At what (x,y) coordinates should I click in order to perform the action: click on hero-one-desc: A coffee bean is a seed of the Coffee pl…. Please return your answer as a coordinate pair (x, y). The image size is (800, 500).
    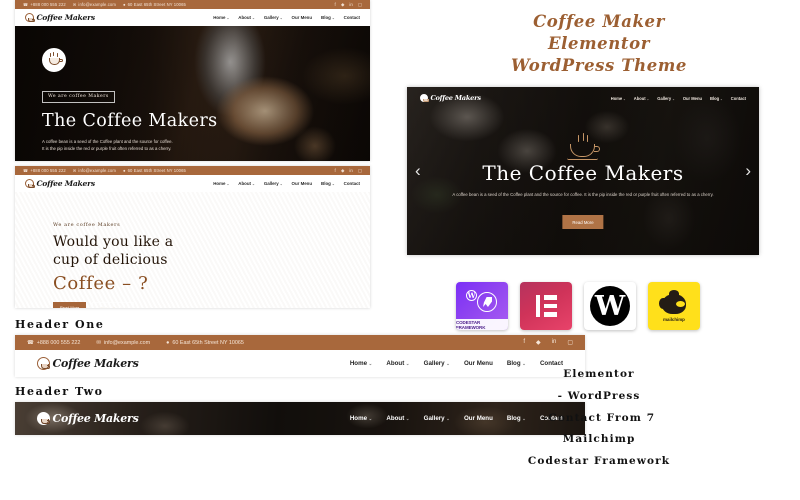
    Looking at the image, I should click on (196, 145).